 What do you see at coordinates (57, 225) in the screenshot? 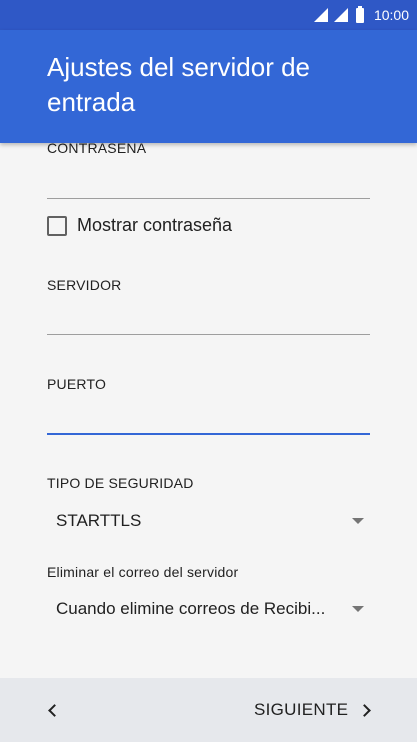
I see `show-password-checkbox` at bounding box center [57, 225].